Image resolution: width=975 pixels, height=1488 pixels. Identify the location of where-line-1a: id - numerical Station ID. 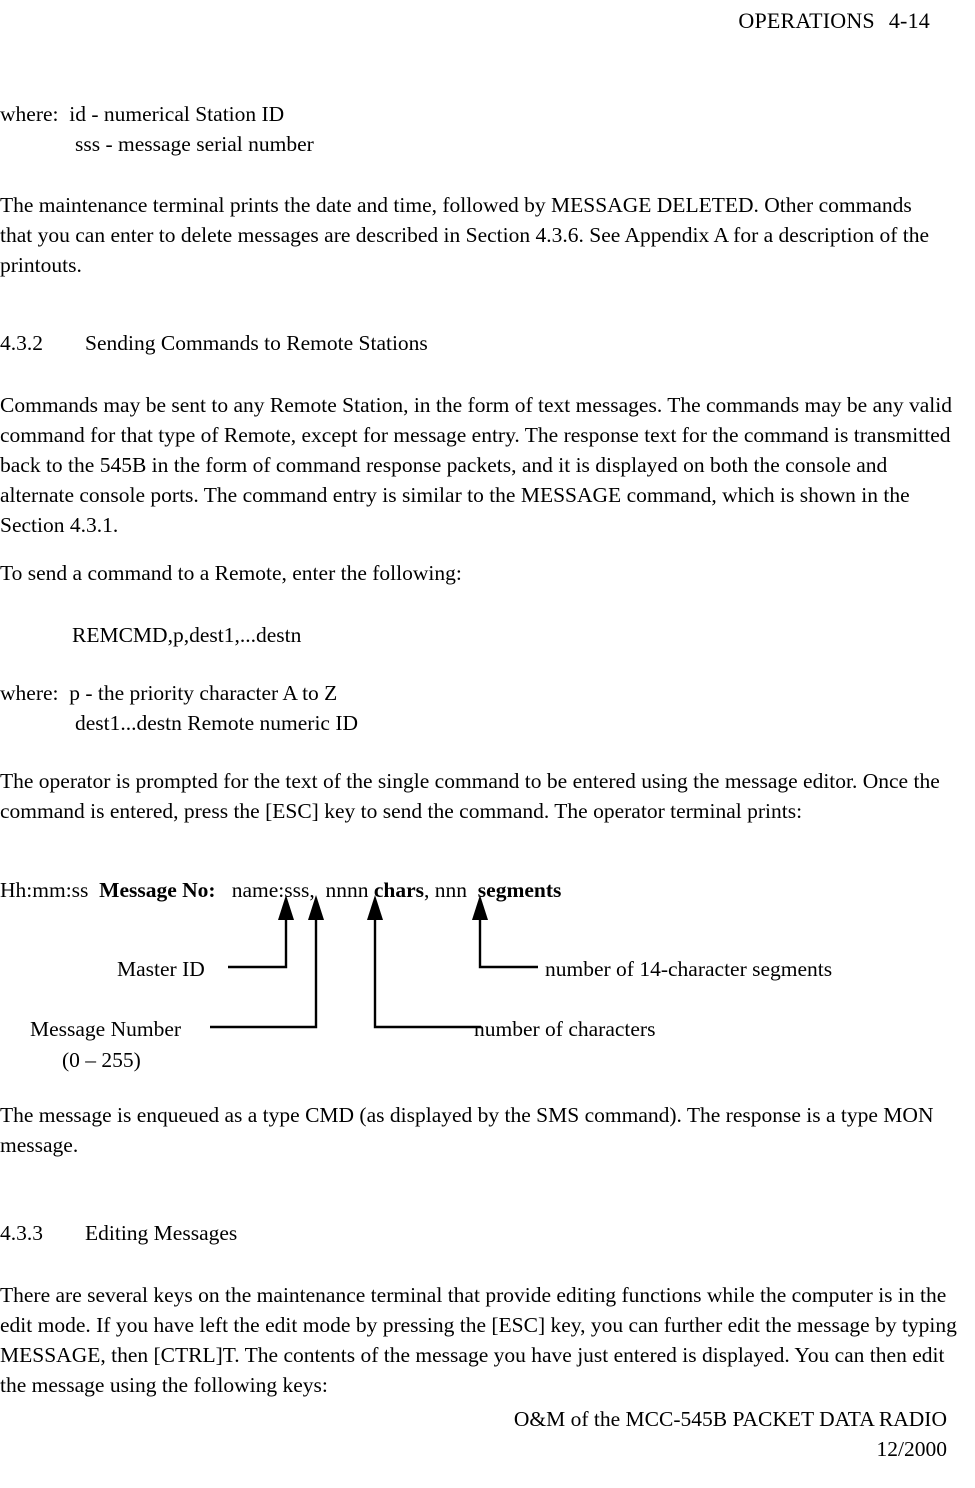
(177, 114).